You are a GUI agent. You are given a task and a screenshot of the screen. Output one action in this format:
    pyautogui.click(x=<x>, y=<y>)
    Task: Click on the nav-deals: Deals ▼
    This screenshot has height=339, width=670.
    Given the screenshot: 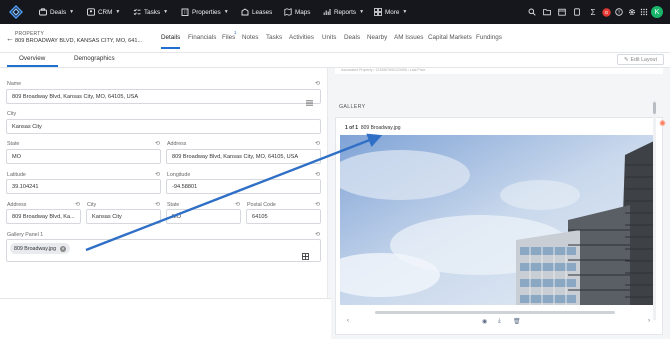 What is the action you would take?
    pyautogui.click(x=56, y=12)
    